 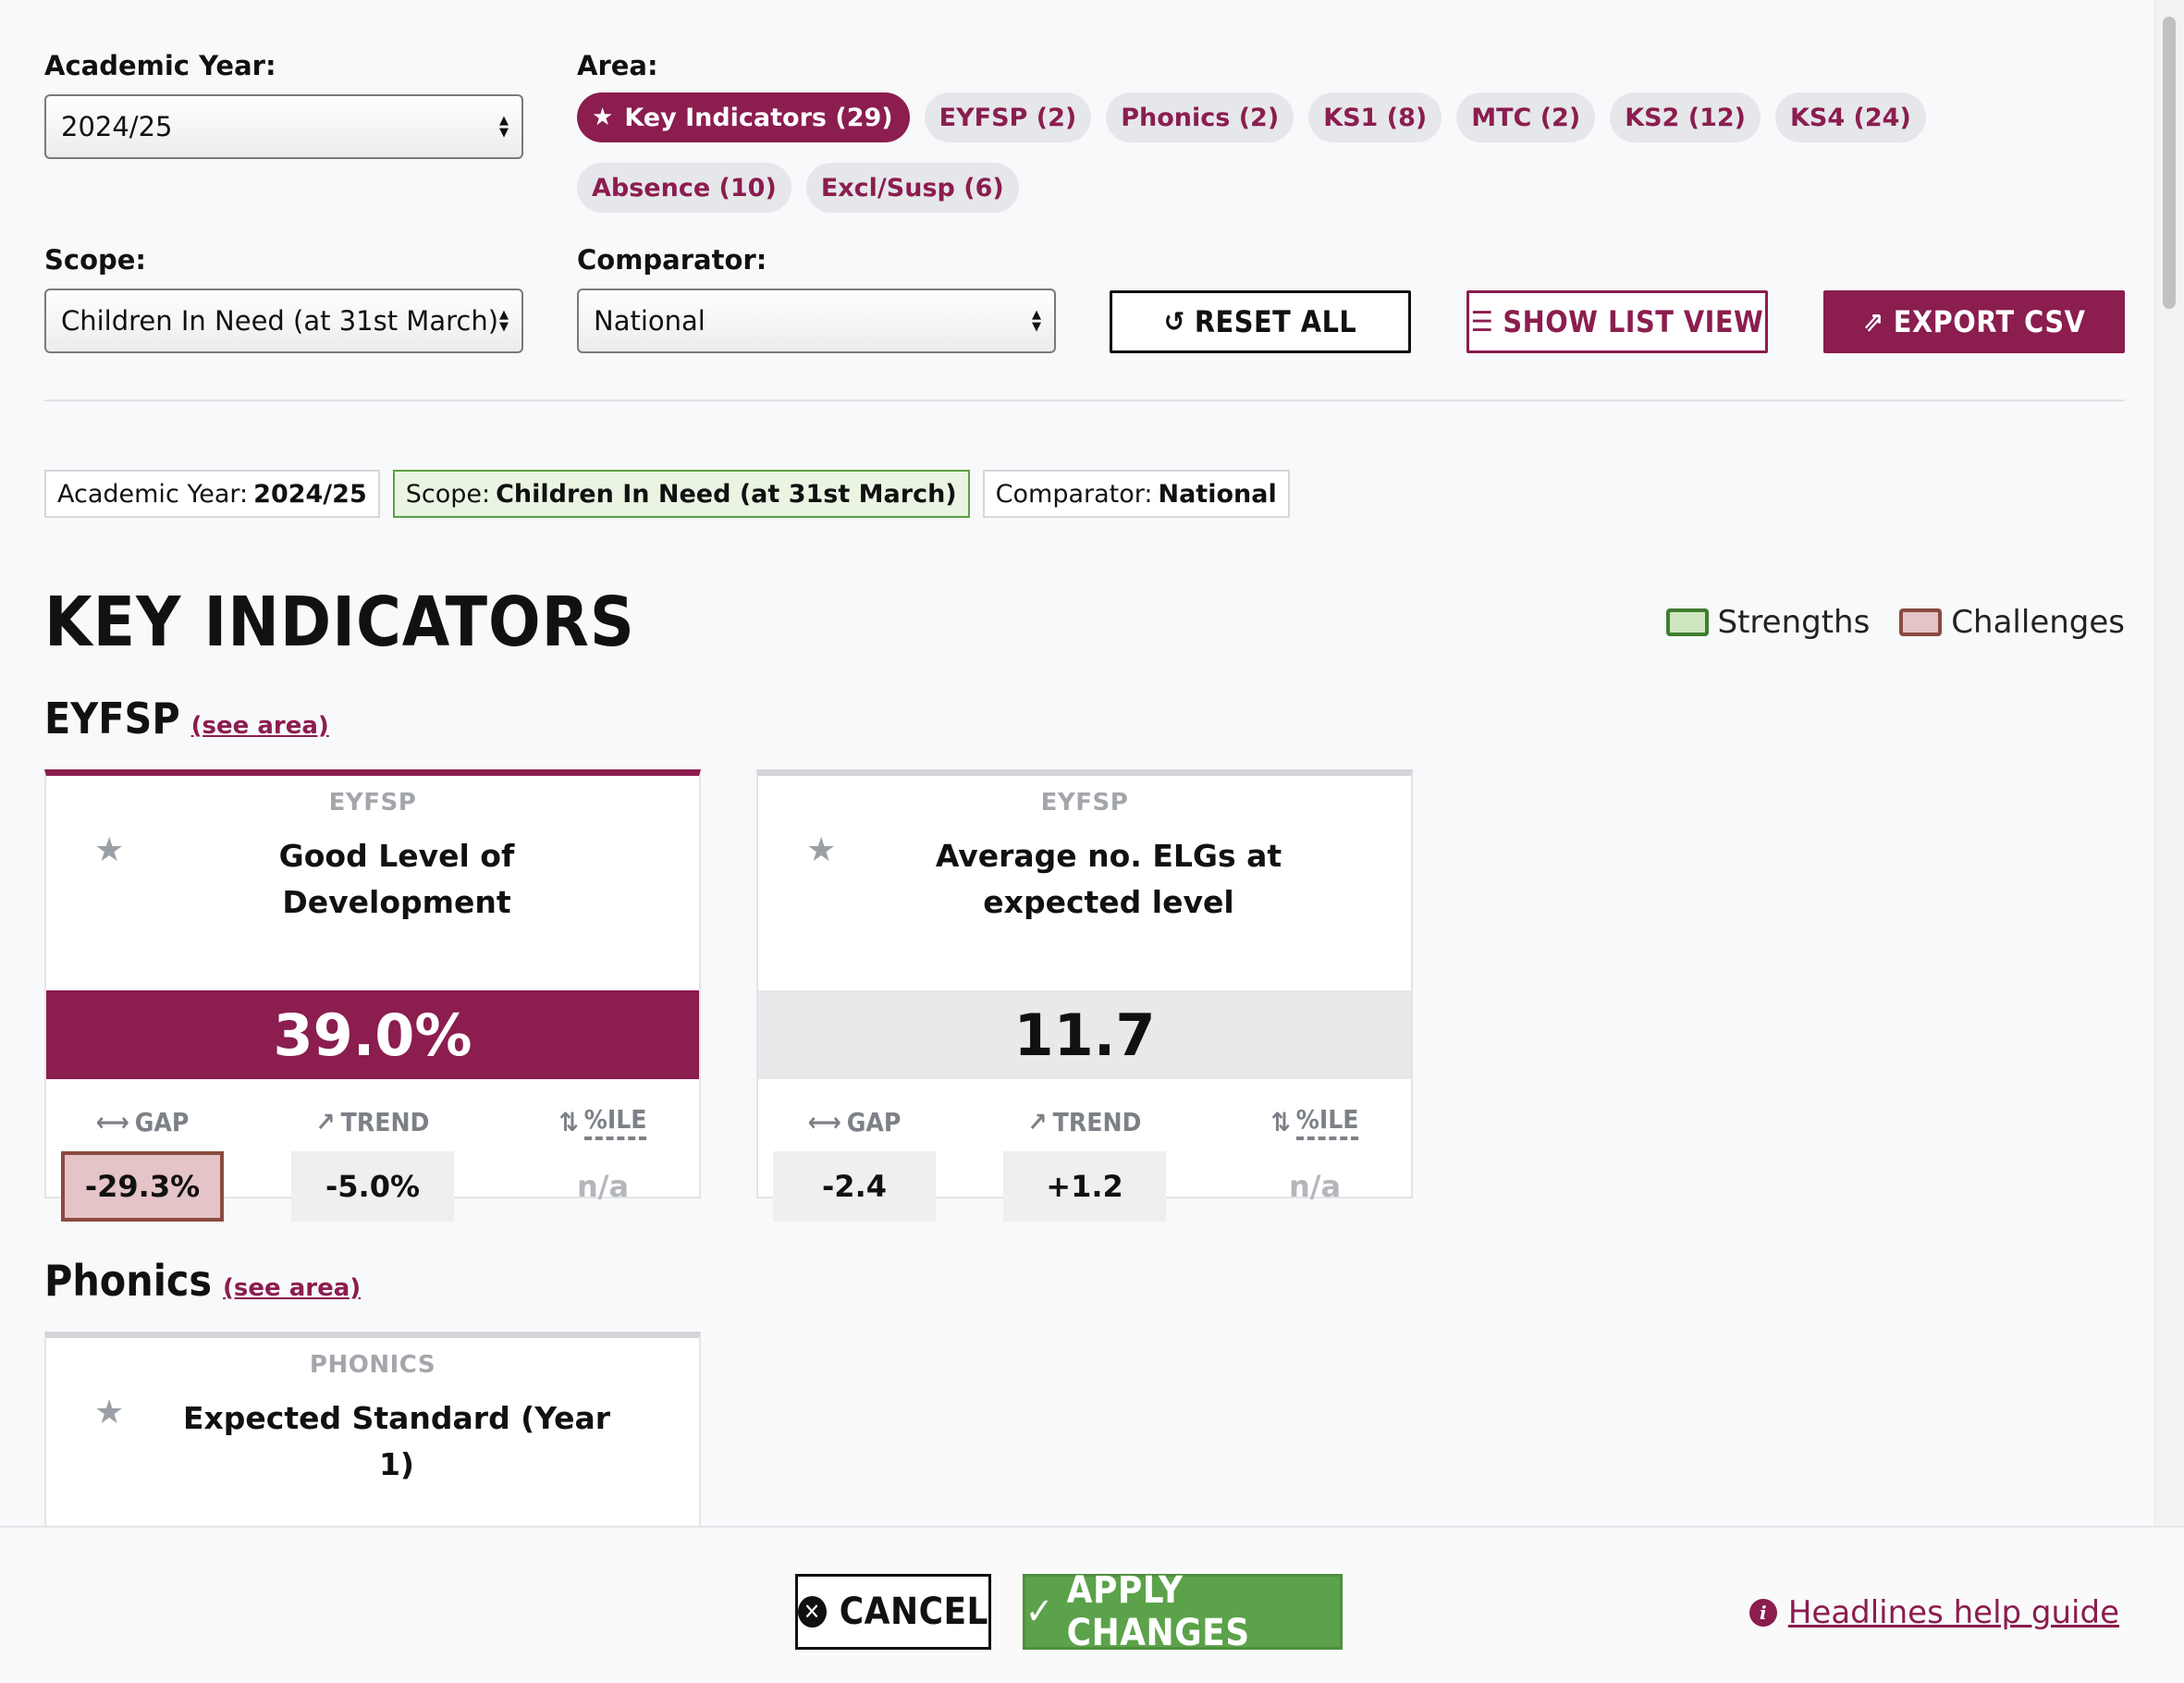 I want to click on export-csv-button: ⇗ EXPORT CSV, so click(x=1974, y=322).